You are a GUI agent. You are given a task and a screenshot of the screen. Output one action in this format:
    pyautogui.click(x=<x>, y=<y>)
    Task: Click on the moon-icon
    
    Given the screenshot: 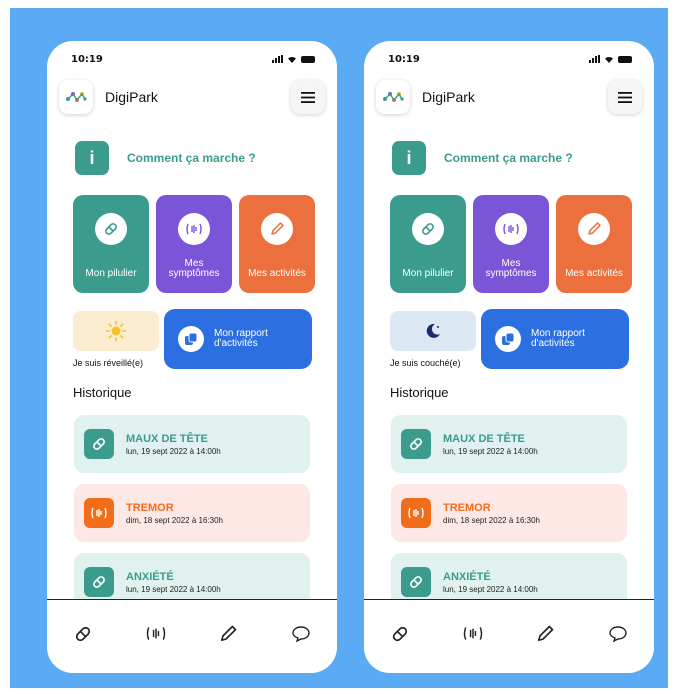 What is the action you would take?
    pyautogui.click(x=433, y=330)
    